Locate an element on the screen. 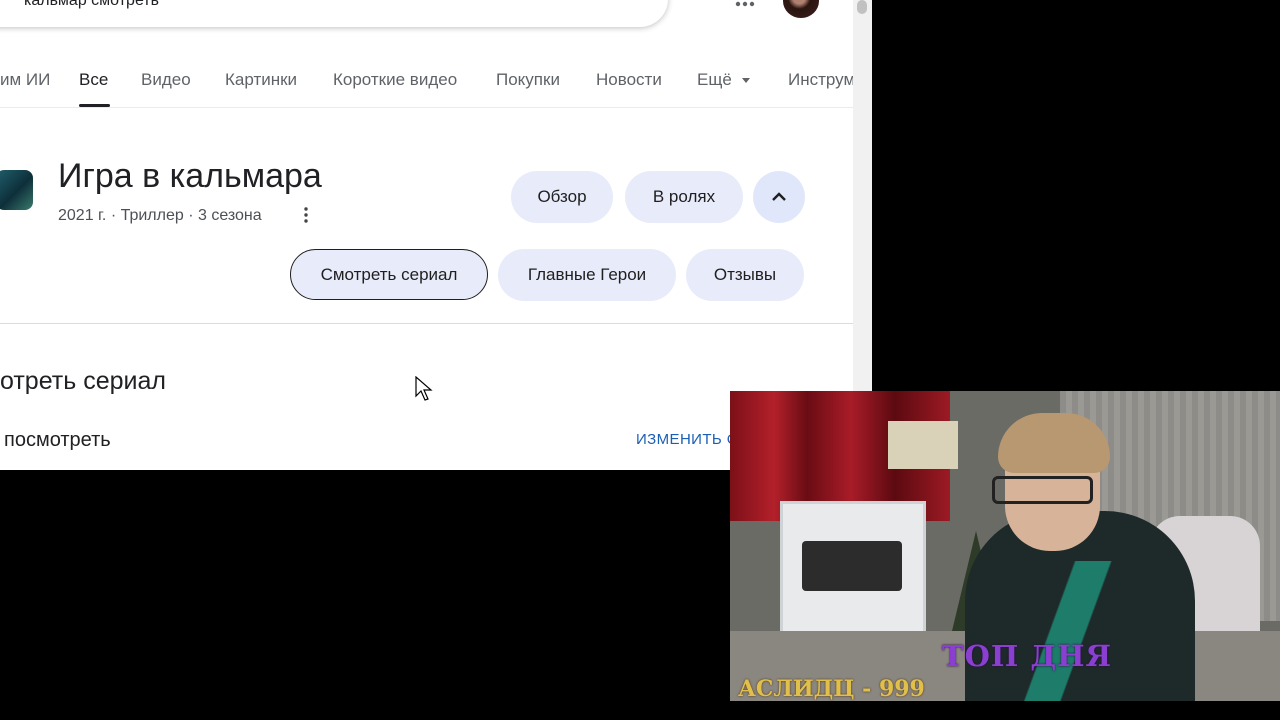 This screenshot has width=1280, height=720. account-avatar is located at coordinates (801, 10).